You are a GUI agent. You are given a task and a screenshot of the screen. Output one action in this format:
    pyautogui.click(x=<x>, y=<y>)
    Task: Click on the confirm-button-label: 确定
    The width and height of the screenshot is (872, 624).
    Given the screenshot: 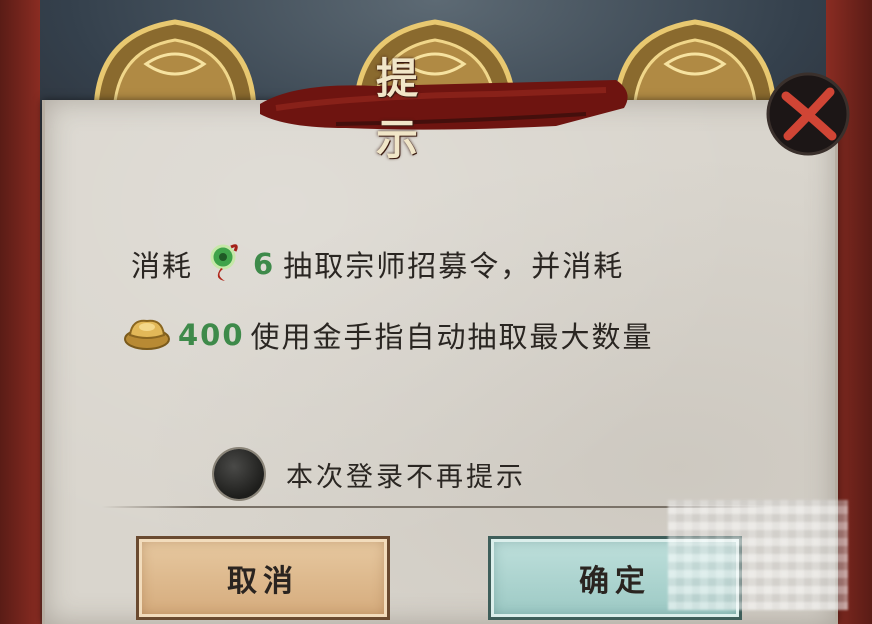 What is the action you would take?
    pyautogui.click(x=615, y=581)
    